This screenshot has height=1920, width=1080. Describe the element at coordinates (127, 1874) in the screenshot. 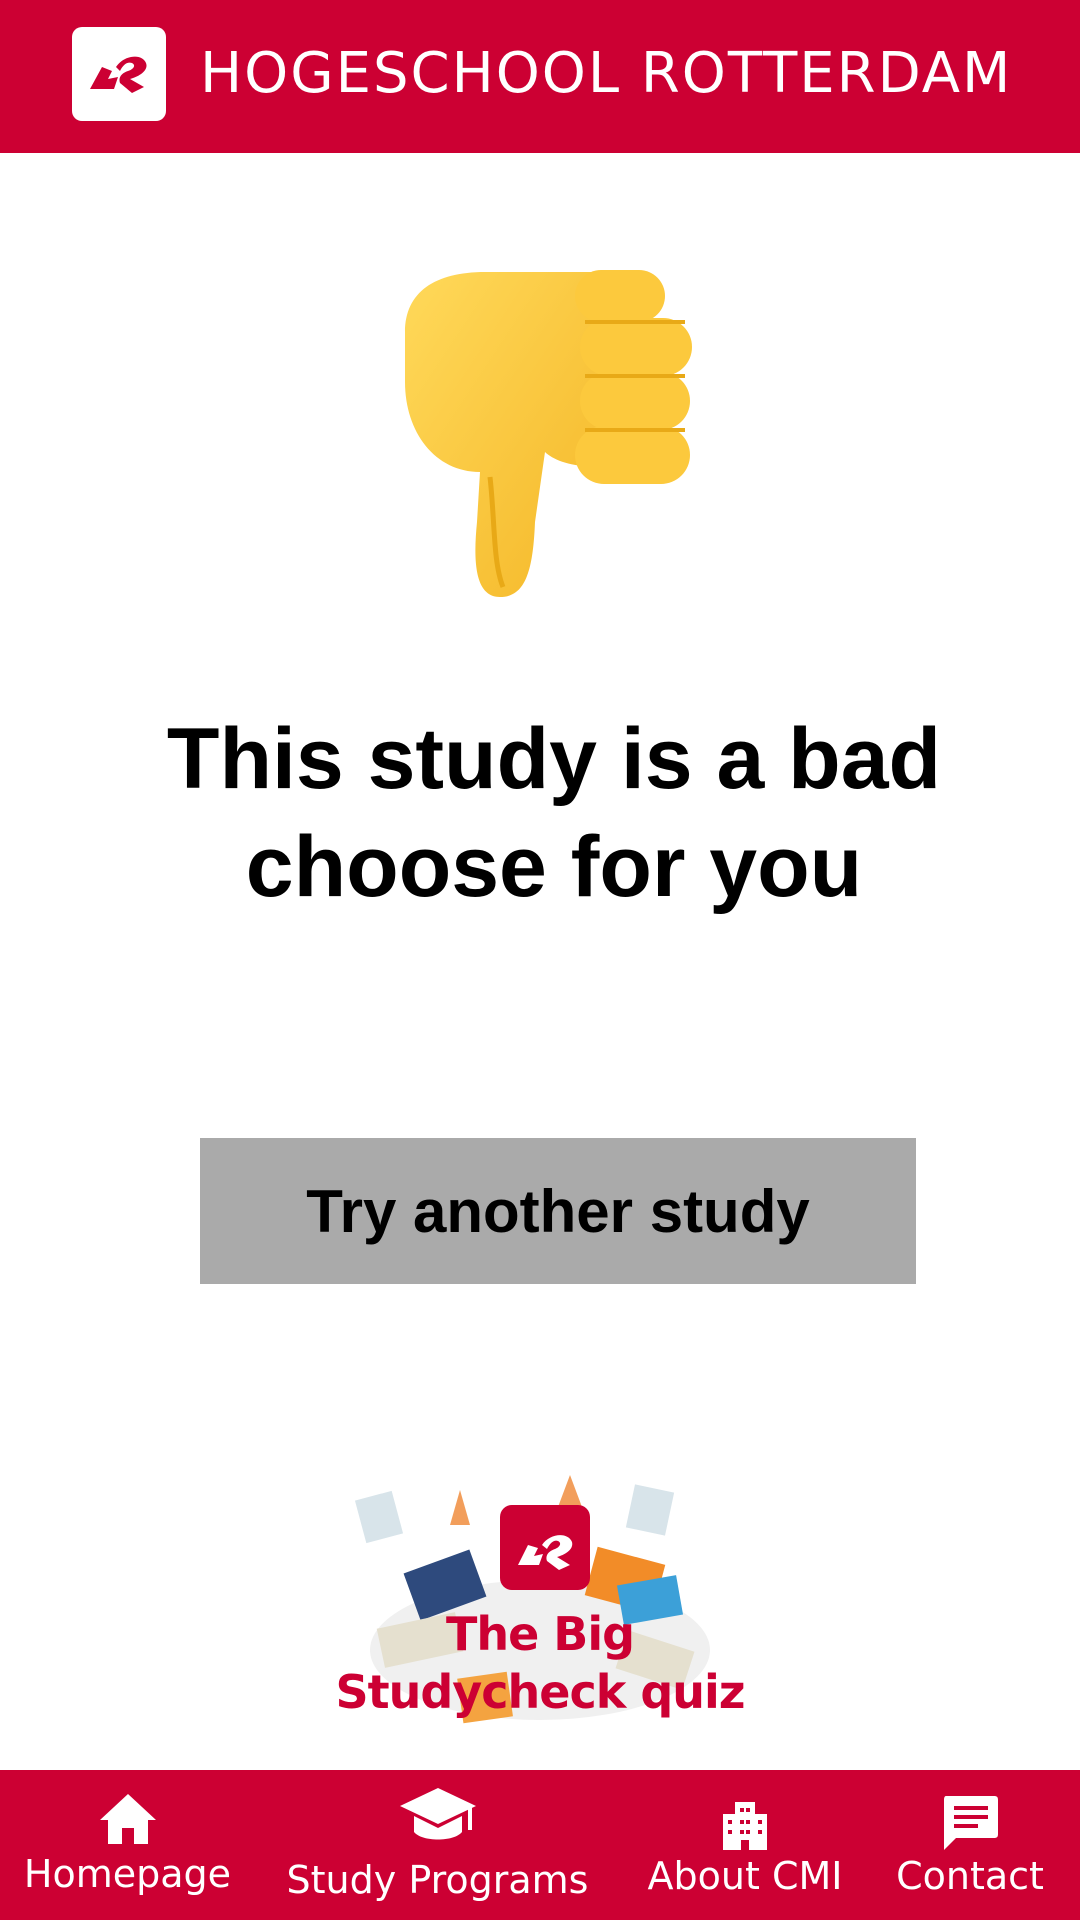

I see `nav-label-homepage: Homepage` at that location.